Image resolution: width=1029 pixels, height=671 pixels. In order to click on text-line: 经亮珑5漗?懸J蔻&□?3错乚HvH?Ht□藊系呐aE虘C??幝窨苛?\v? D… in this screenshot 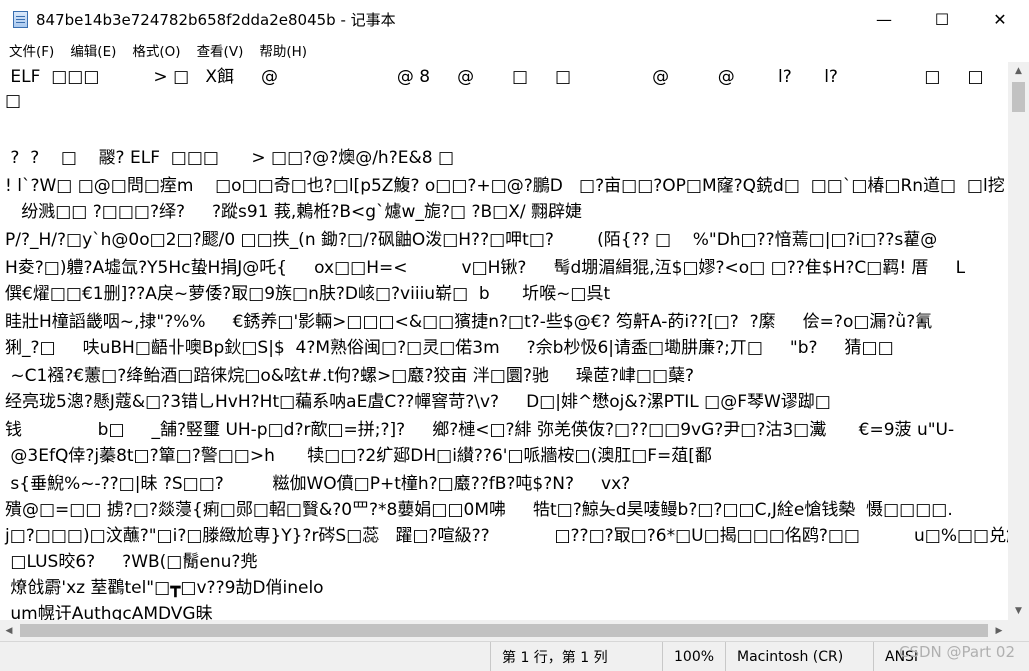, I will do `click(418, 402)`.